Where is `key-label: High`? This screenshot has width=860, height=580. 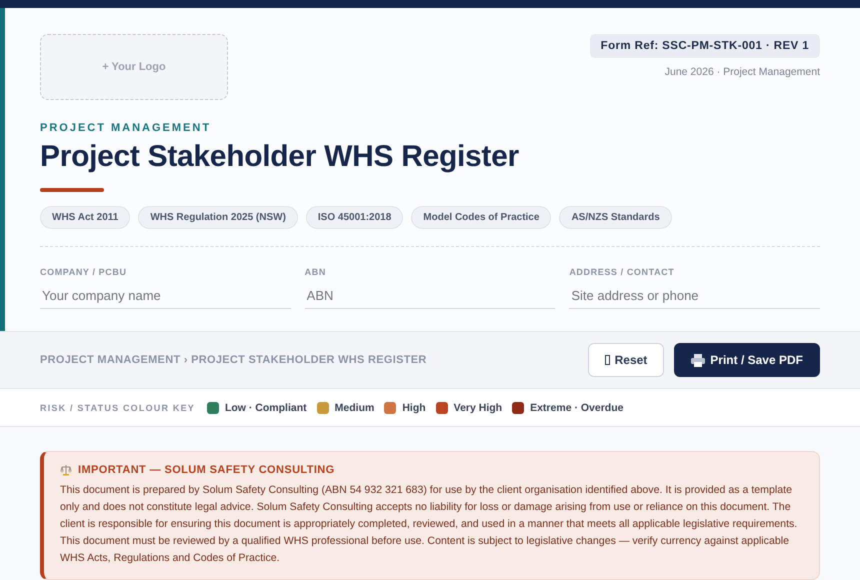 key-label: High is located at coordinates (414, 408).